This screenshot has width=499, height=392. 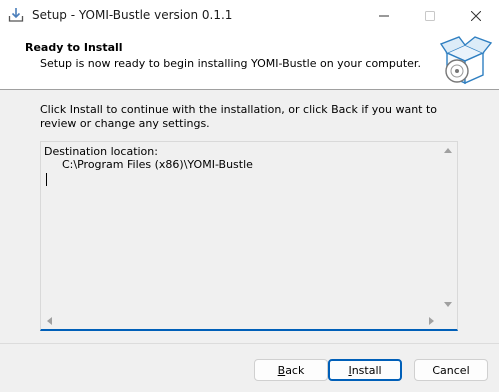 I want to click on minimize-button, so click(x=384, y=16).